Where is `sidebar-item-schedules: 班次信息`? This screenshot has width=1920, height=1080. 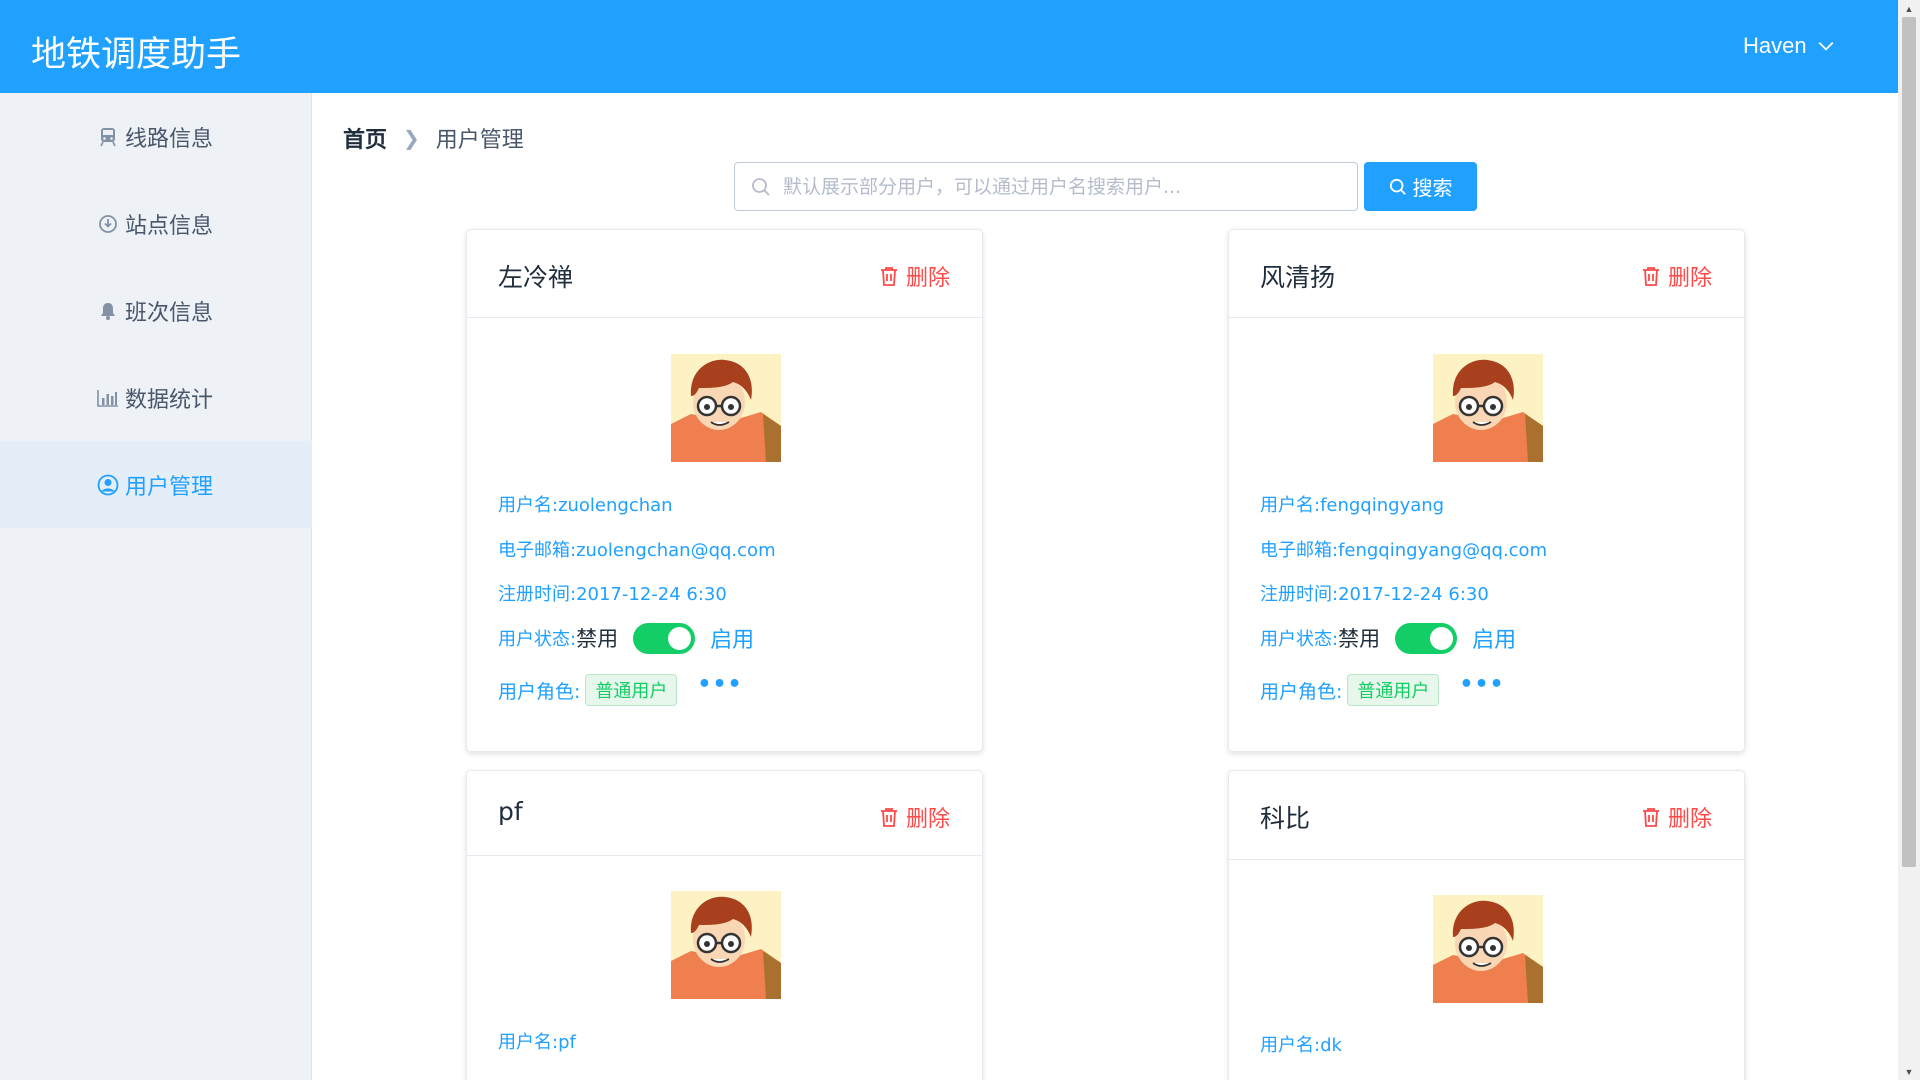
sidebar-item-schedules: 班次信息 is located at coordinates (156, 310).